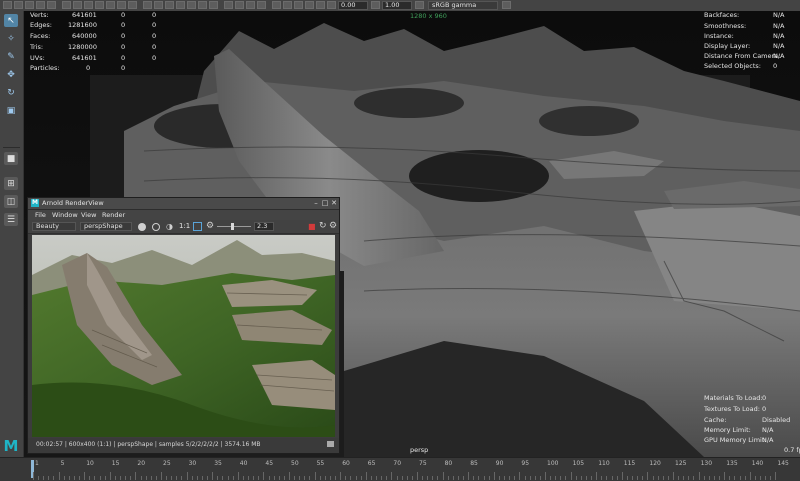 This screenshot has width=800, height=481. Describe the element at coordinates (142, 227) in the screenshot. I see `render-region-icon` at that location.